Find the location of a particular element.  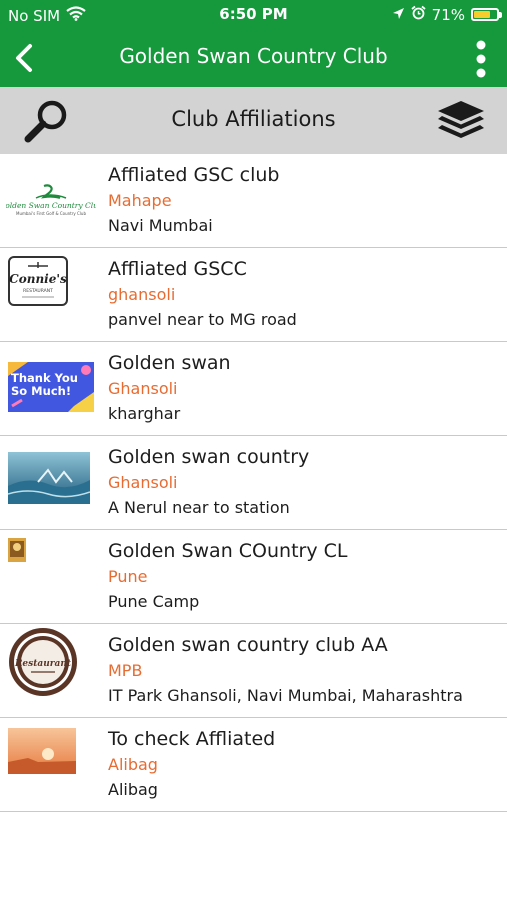

search-button is located at coordinates (47, 121).